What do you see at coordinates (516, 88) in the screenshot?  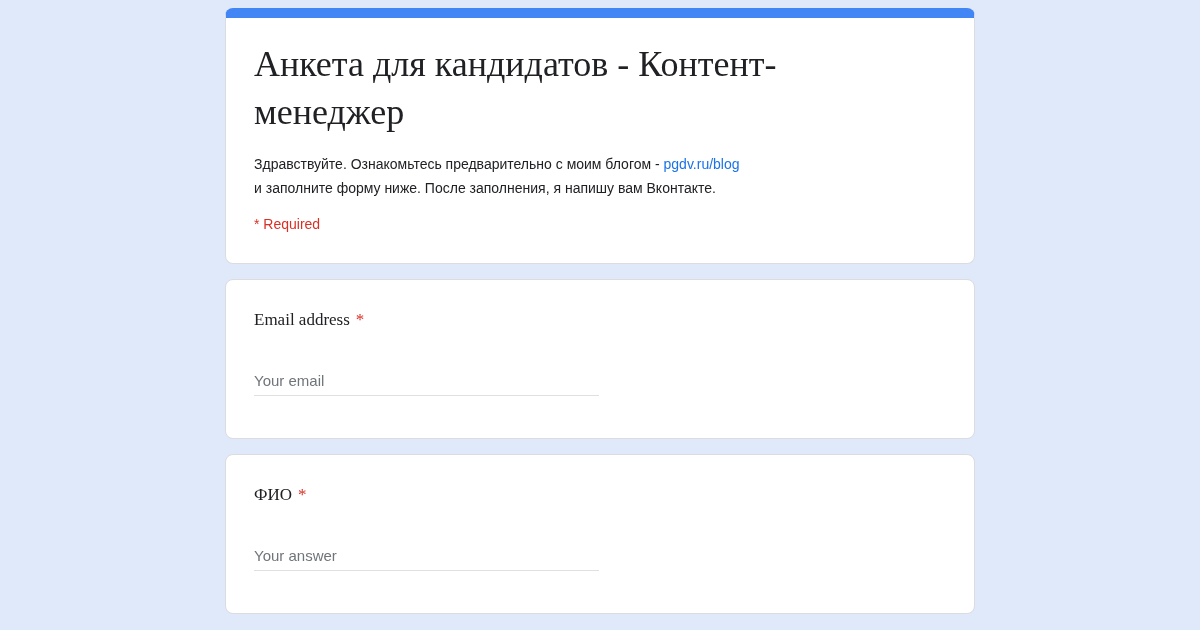 I see `form-title: Анкета для кандидатов - Контент-менеджер` at bounding box center [516, 88].